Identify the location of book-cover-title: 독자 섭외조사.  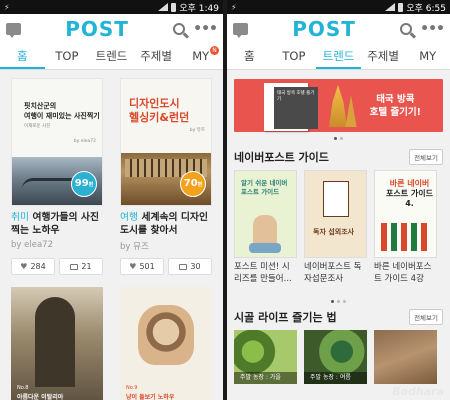
(334, 232).